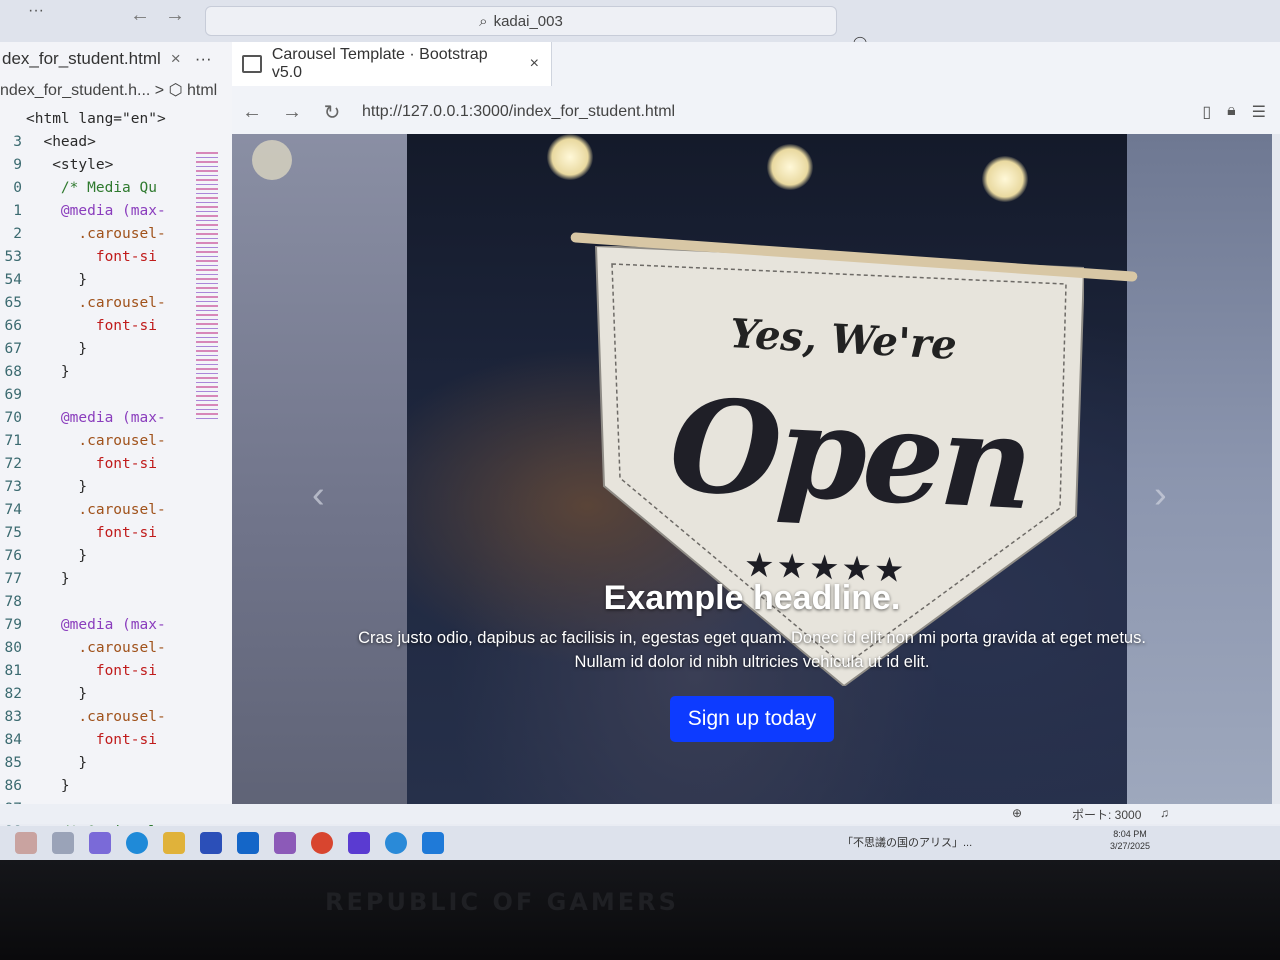 The width and height of the screenshot is (1280, 960). Describe the element at coordinates (207, 287) in the screenshot. I see `minimap` at that location.